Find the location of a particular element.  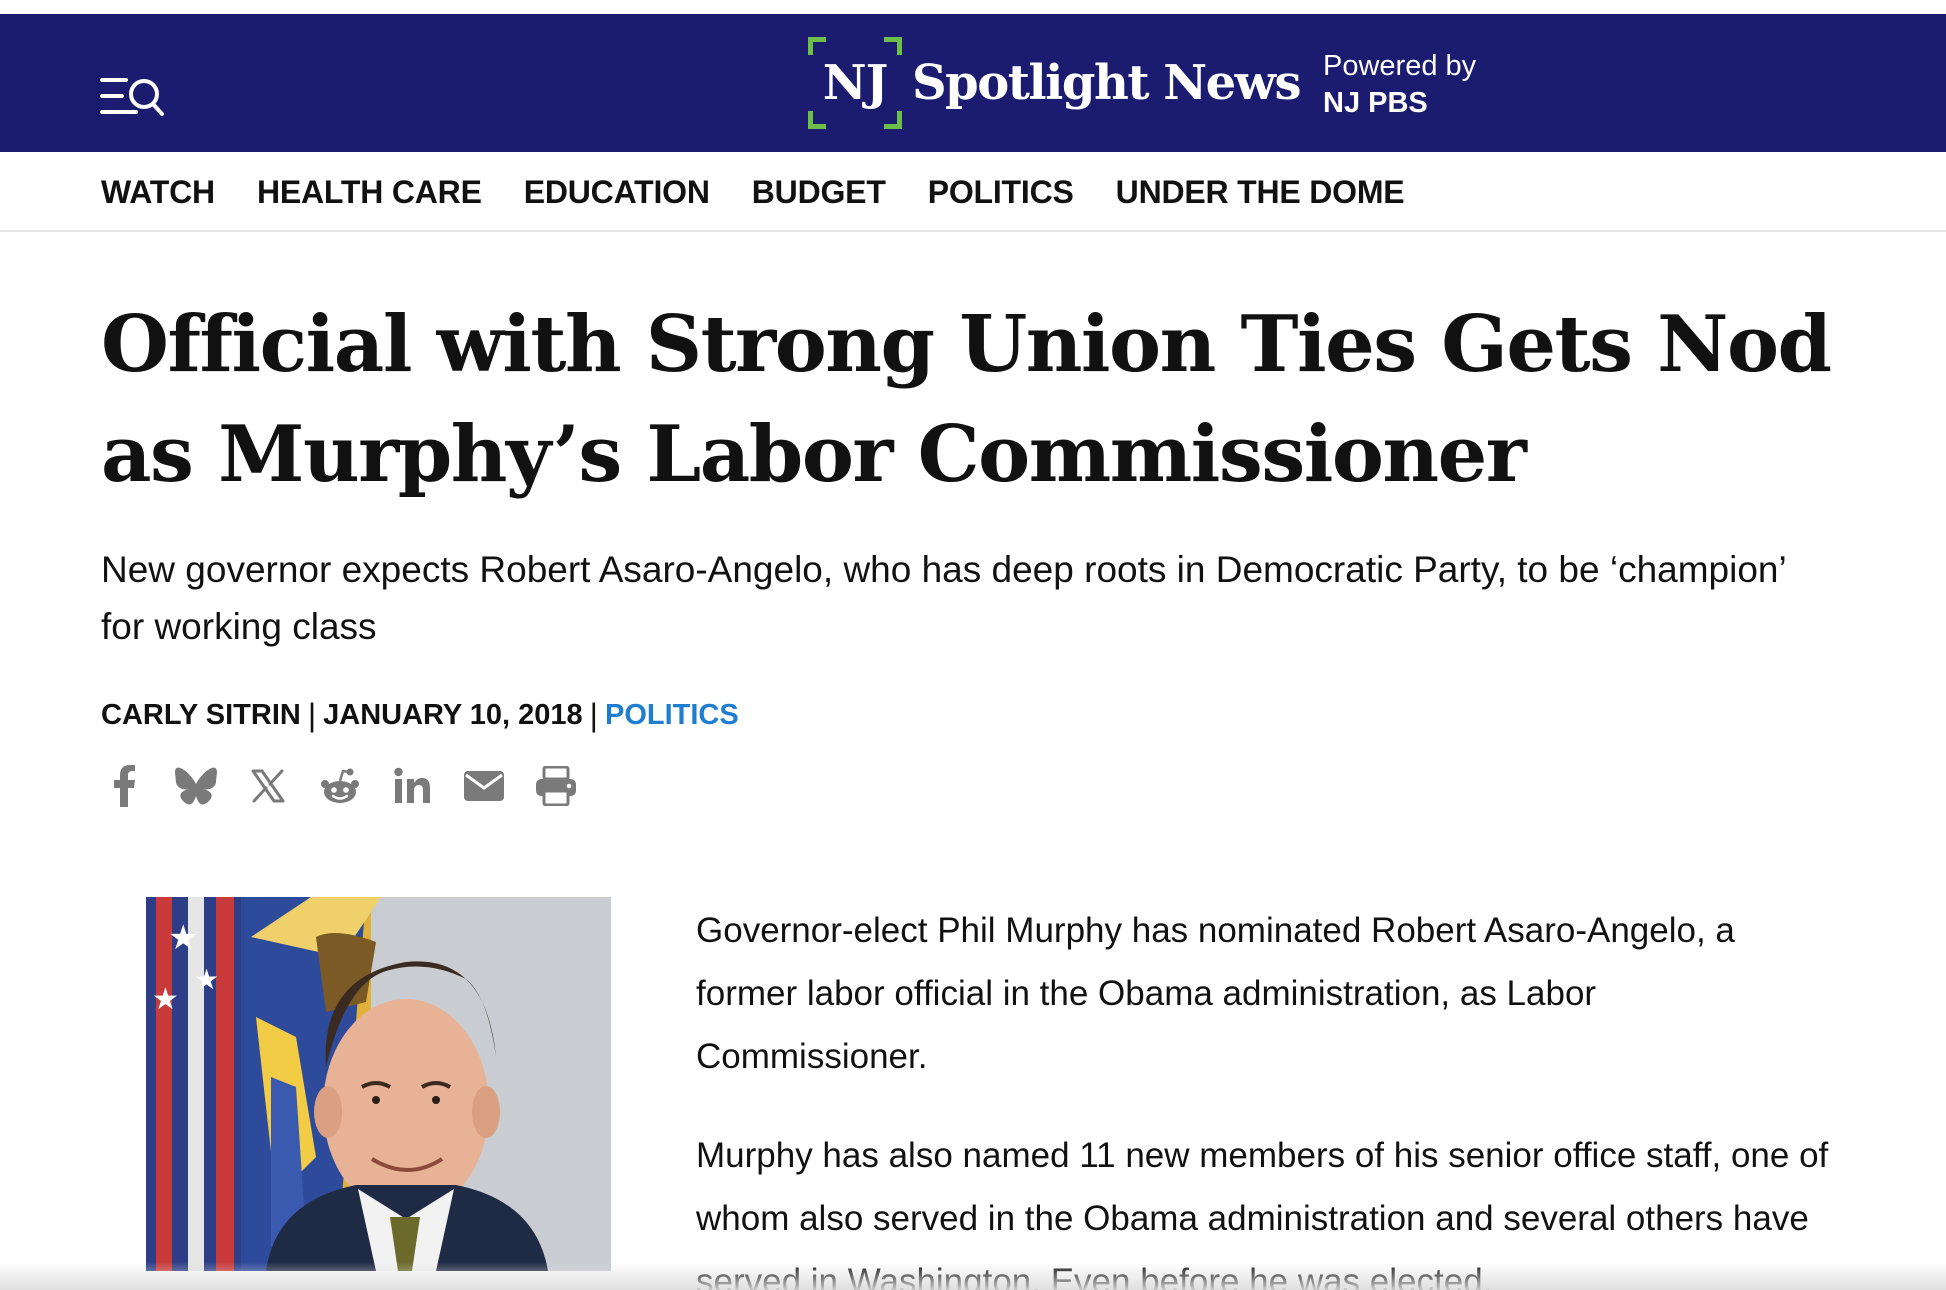

linkedin-icon is located at coordinates (412, 785).